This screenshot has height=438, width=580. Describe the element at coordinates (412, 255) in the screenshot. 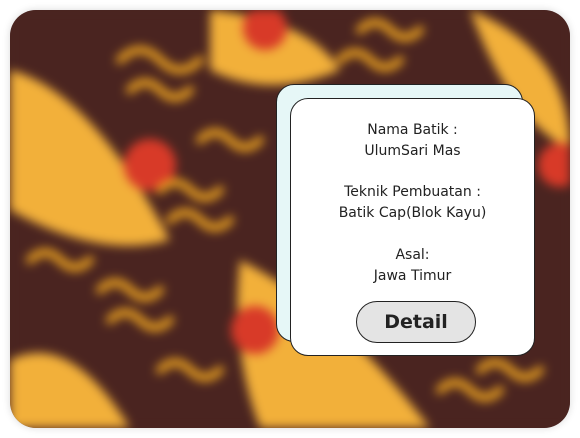

I see `origin-label: Asal:` at that location.